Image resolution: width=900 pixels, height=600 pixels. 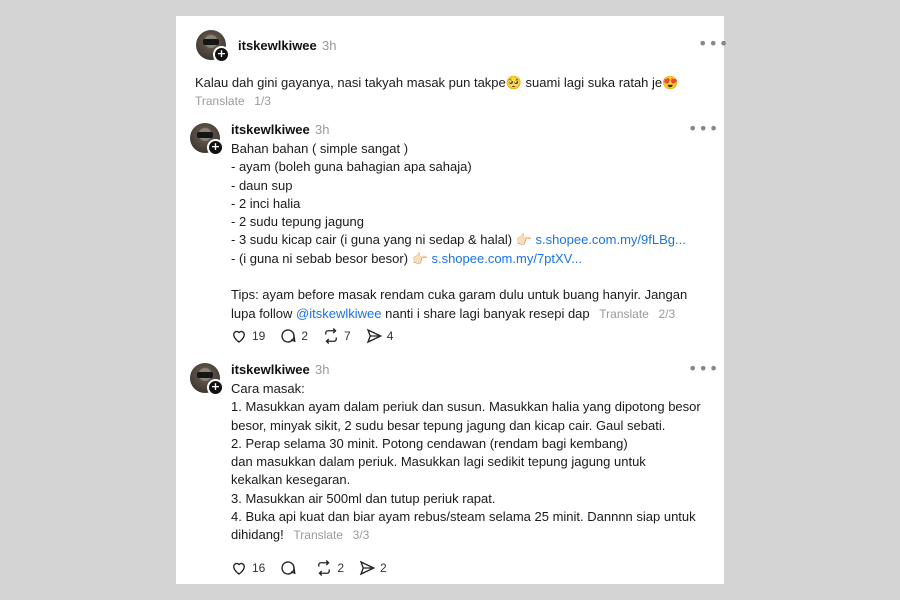 What do you see at coordinates (390, 336) in the screenshot?
I see `share-count: 4` at bounding box center [390, 336].